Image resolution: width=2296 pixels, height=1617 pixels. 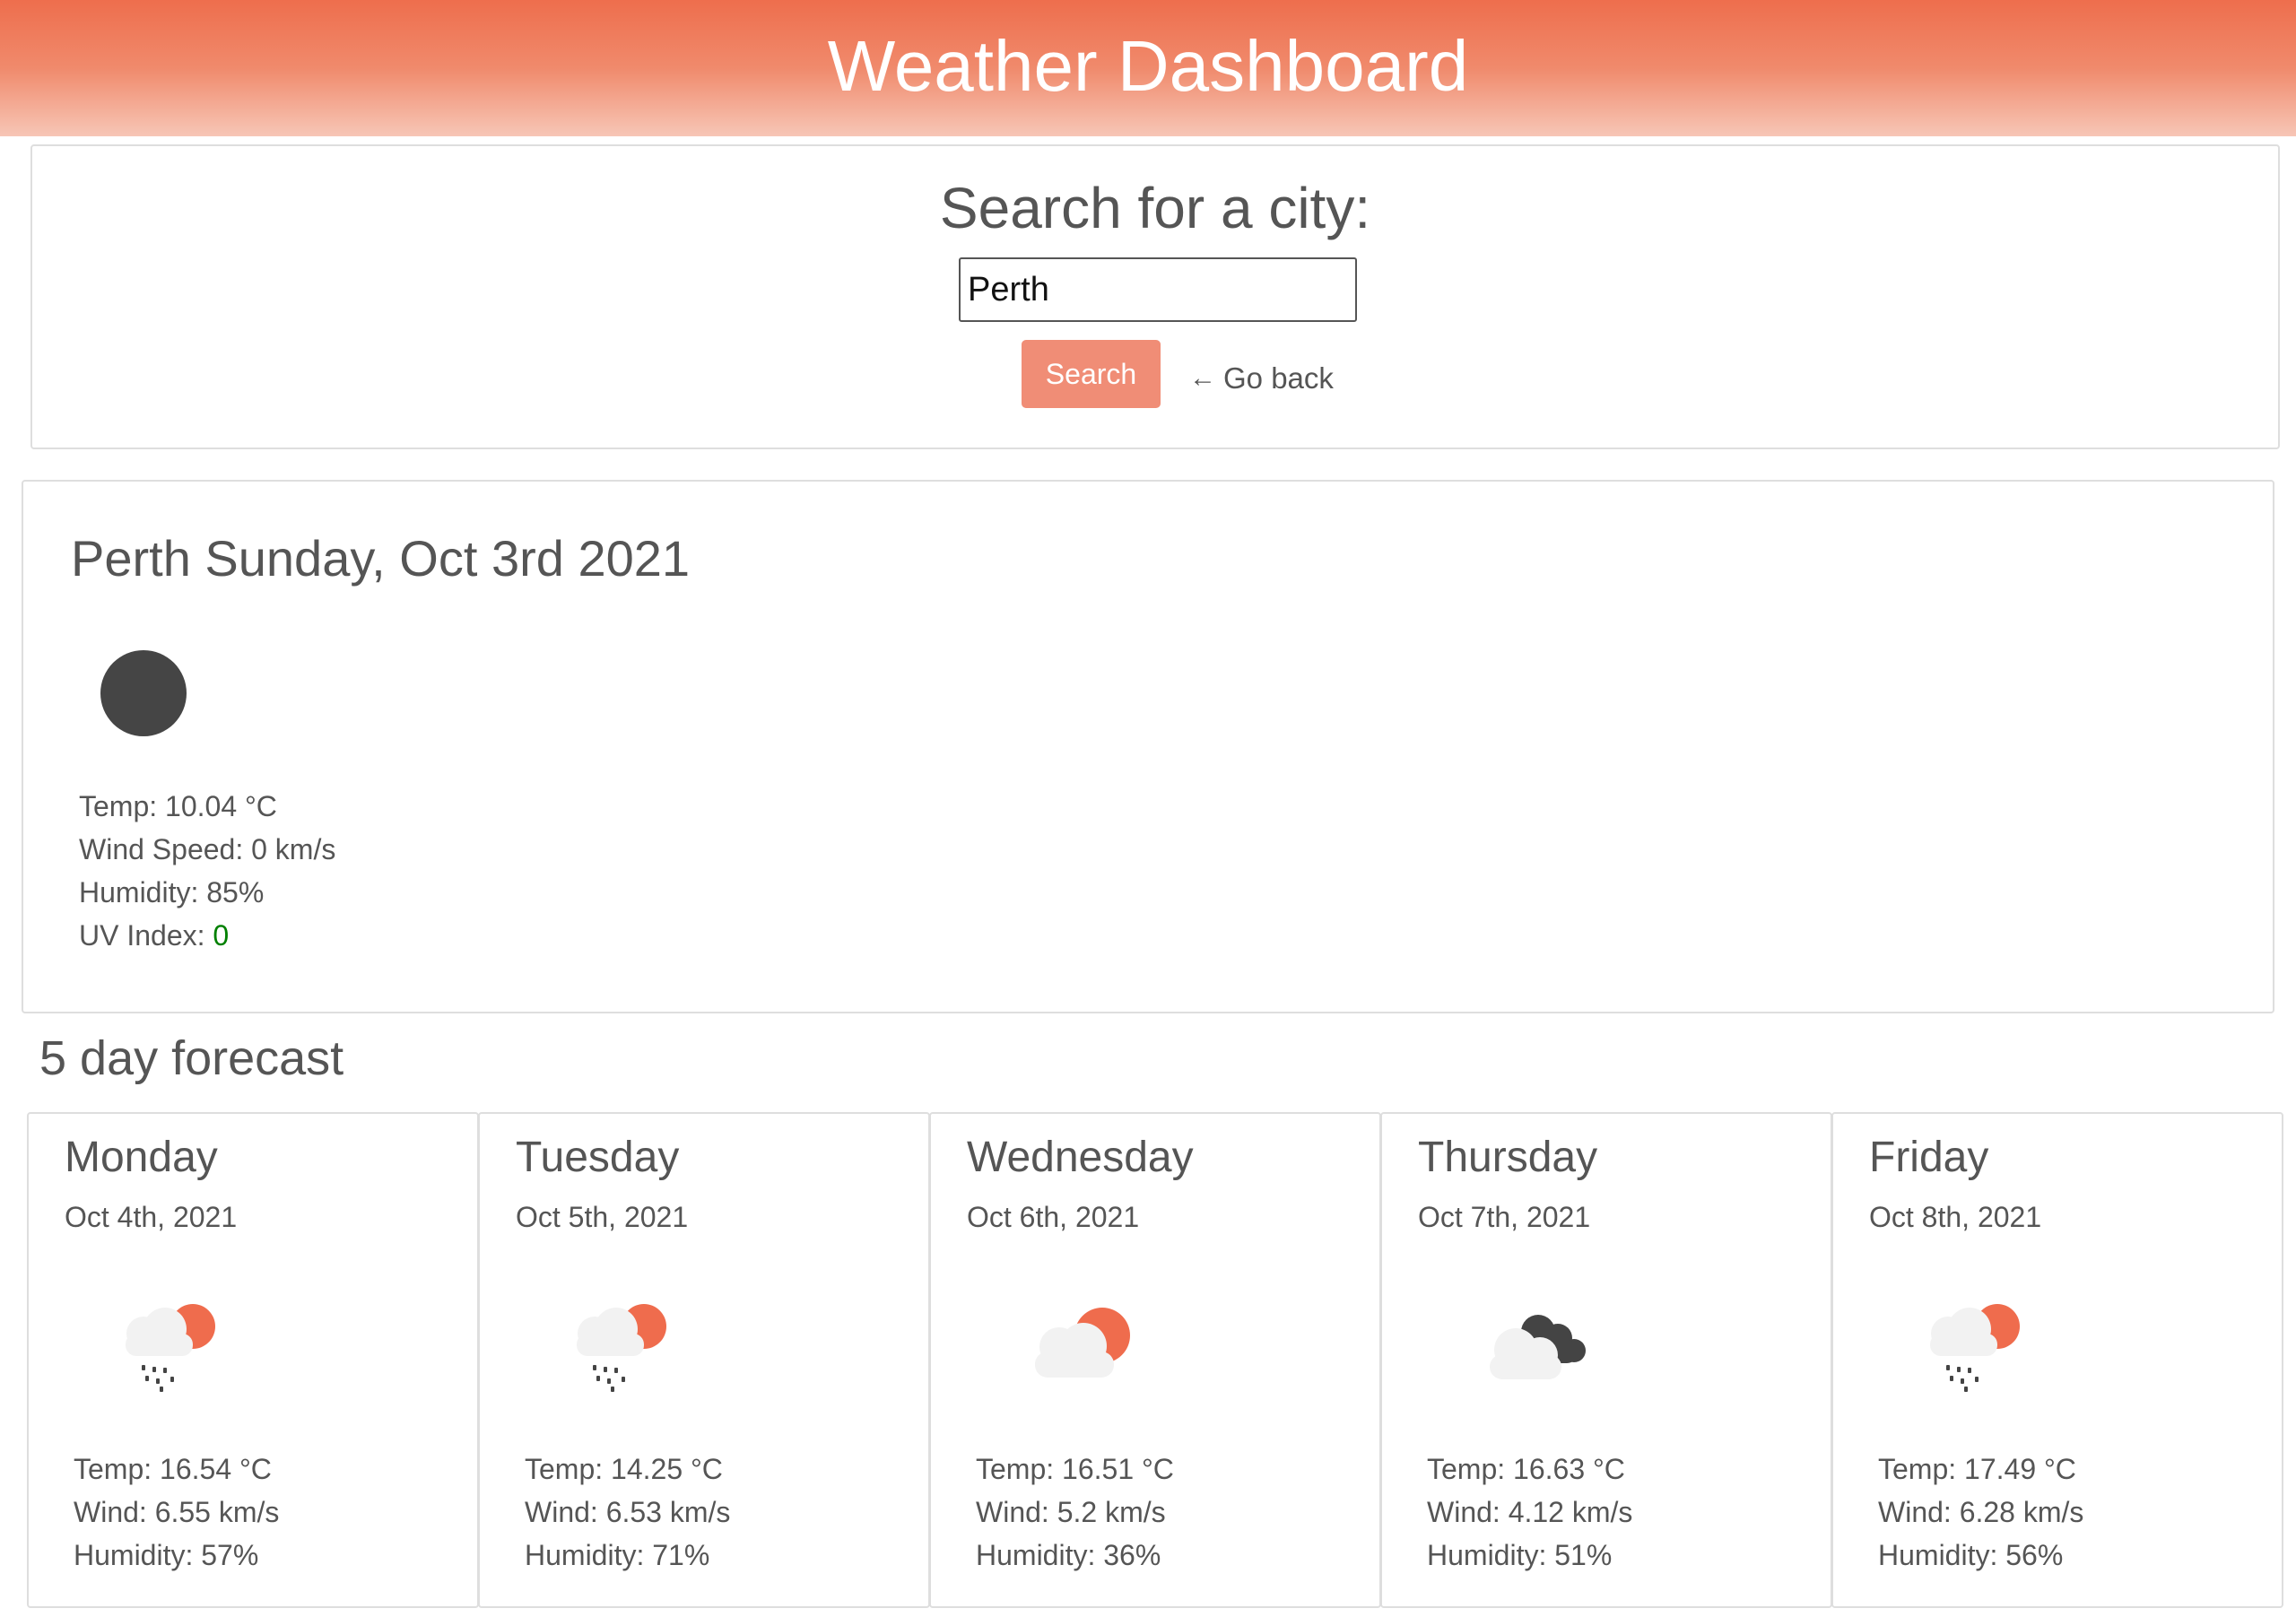 I want to click on city-search-input, so click(x=1158, y=289).